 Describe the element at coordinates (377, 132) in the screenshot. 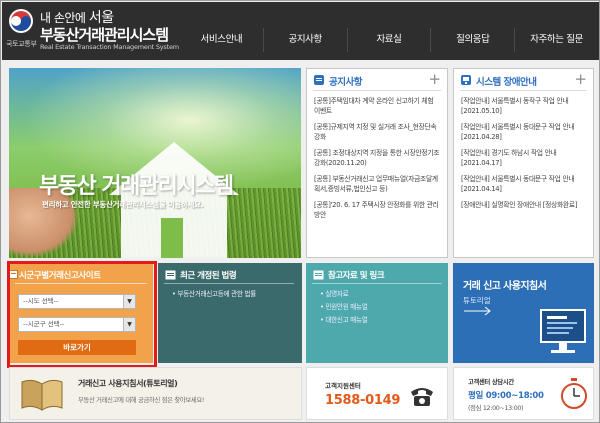

I see `notice-item: [공통]규제지역 지정 및 실거래 조사_현장단속 강화` at that location.